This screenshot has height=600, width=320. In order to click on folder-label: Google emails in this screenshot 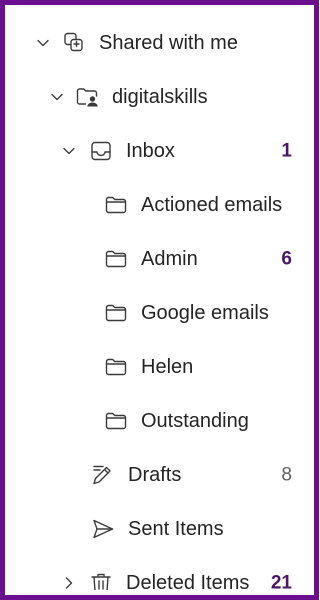, I will do `click(205, 313)`.